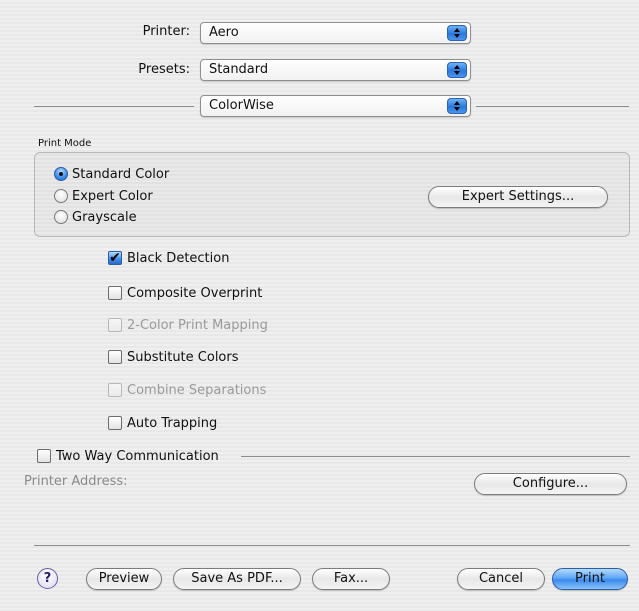  What do you see at coordinates (197, 390) in the screenshot?
I see `checkbox-label: Combine Separations` at bounding box center [197, 390].